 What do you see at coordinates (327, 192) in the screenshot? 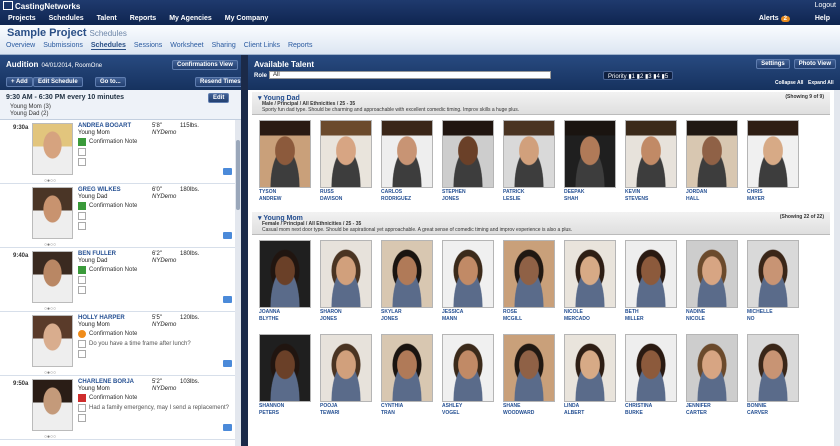
I see `talent-first-name: RUSS` at bounding box center [327, 192].